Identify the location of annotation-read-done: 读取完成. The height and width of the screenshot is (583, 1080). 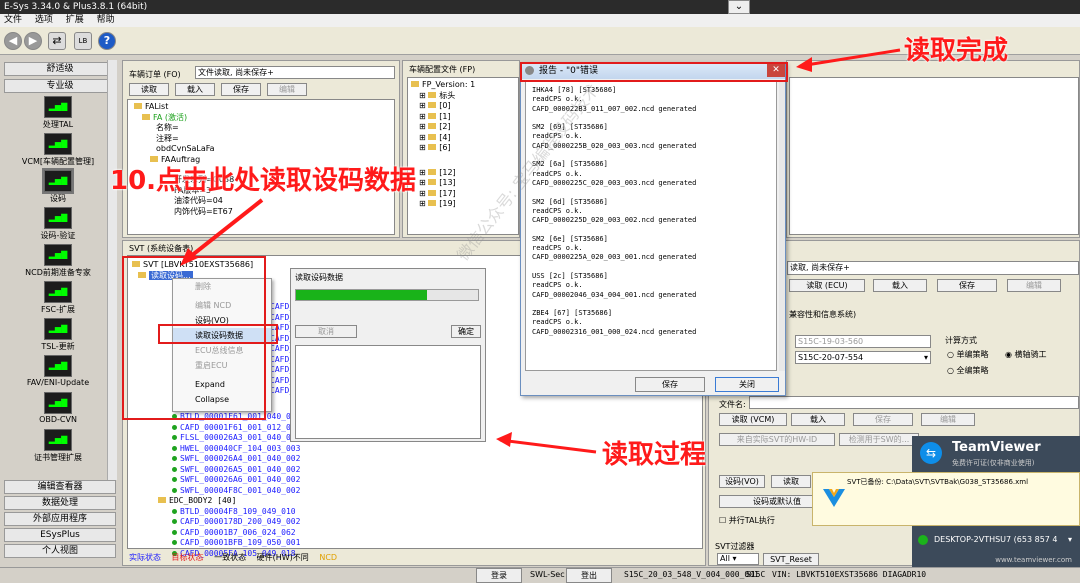
(956, 51).